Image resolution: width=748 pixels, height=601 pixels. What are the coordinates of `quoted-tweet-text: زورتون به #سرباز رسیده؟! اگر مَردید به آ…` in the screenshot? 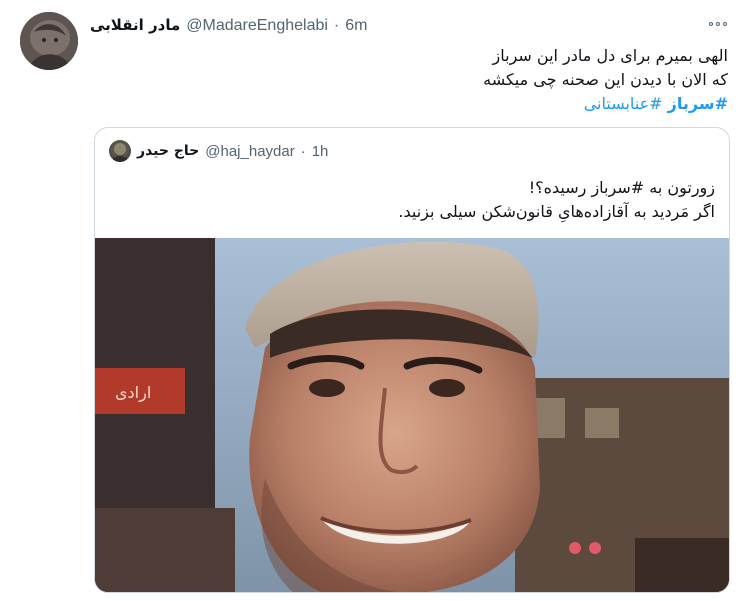 It's located at (415, 200).